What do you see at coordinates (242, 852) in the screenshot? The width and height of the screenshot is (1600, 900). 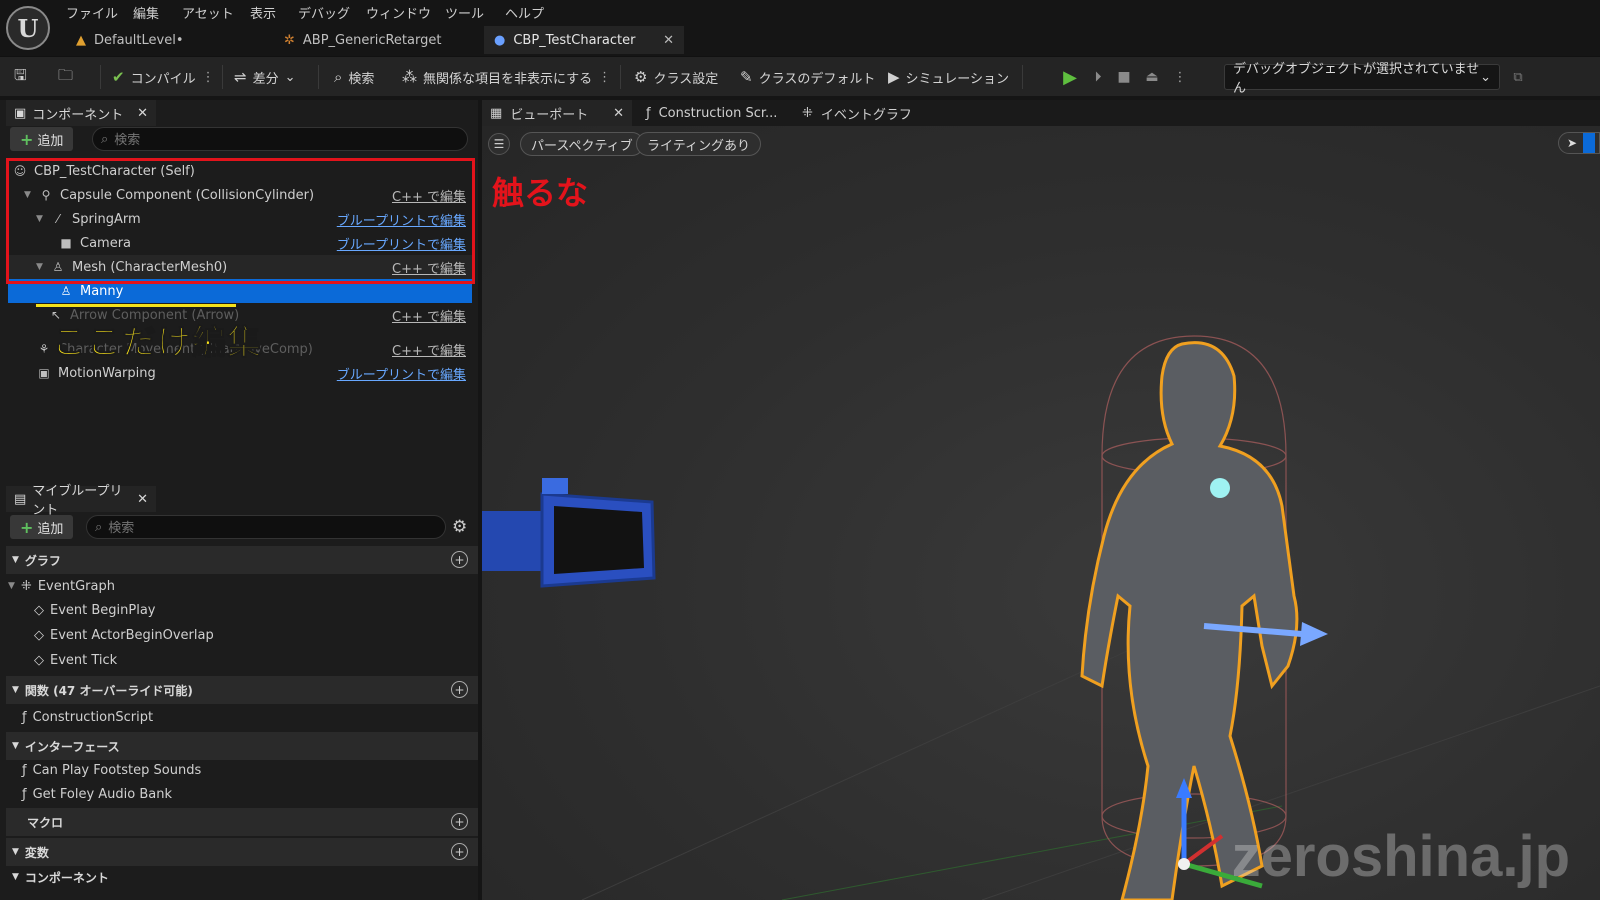 I see `section-variables: ▼ 変数 +` at bounding box center [242, 852].